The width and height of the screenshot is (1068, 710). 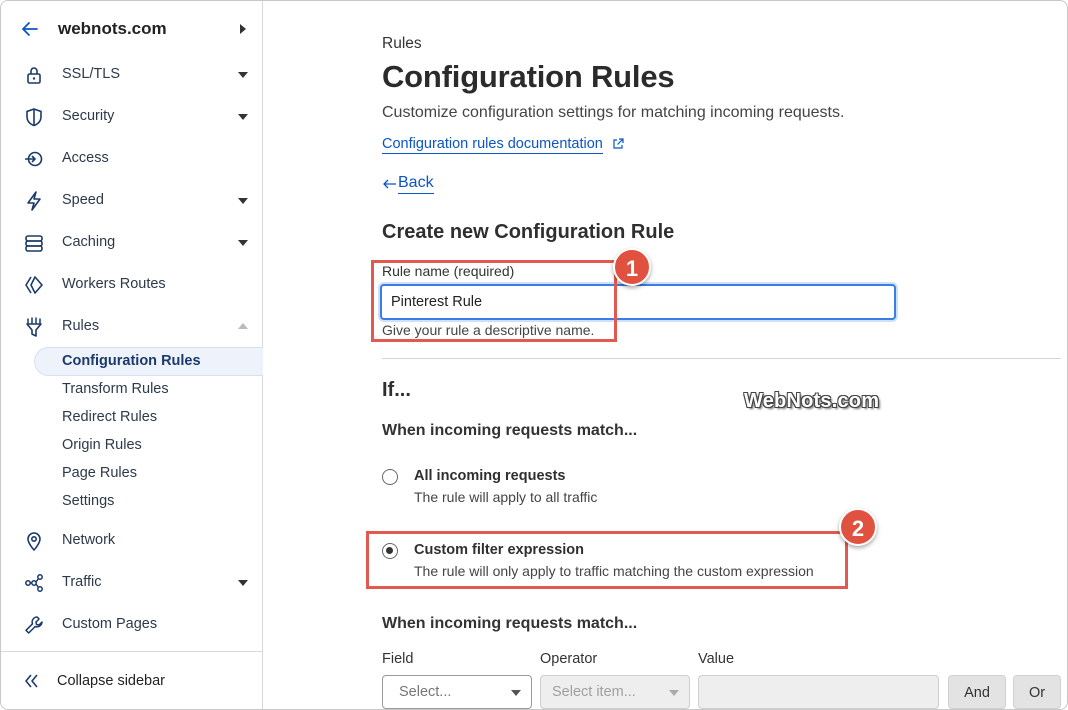 I want to click on site-selector: webnots.com, so click(x=131, y=29).